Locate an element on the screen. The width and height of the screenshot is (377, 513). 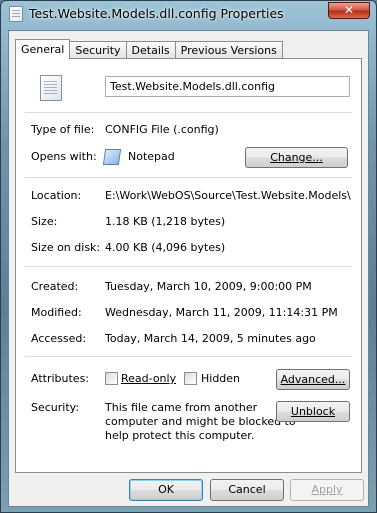
security-line-3: help protect this computer. is located at coordinates (180, 435).